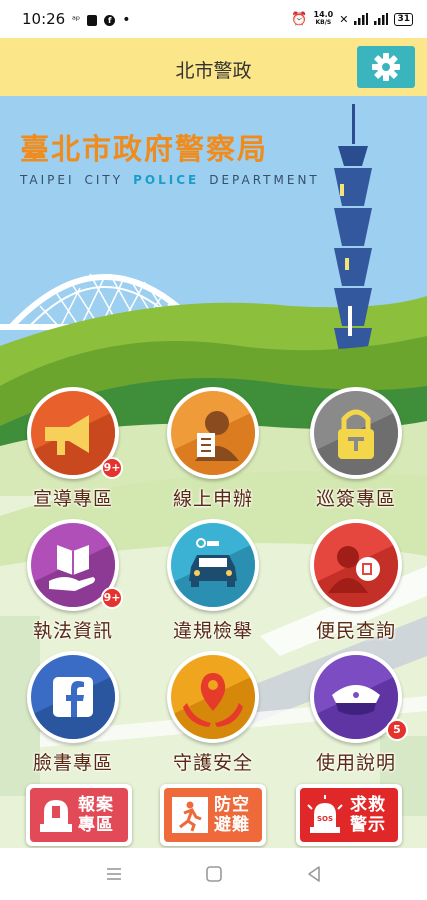 The height and width of the screenshot is (900, 427). I want to click on hero-title: 臺北市政府警察局, so click(144, 149).